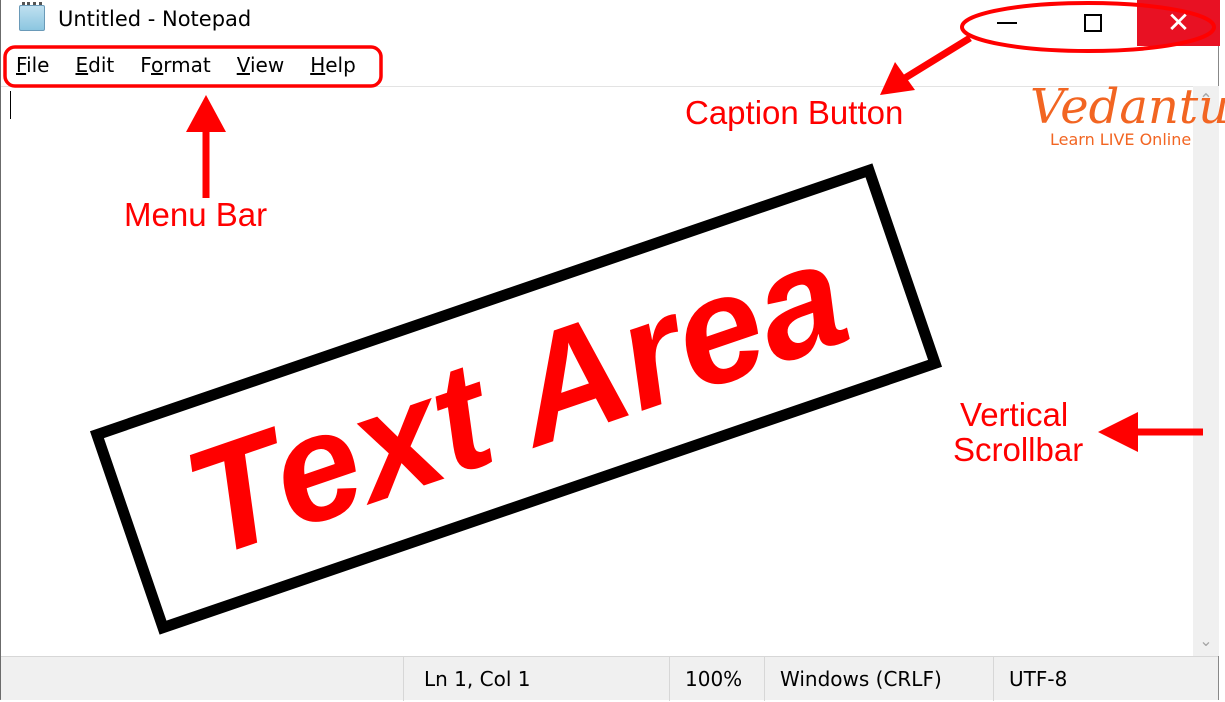  What do you see at coordinates (937, 58) in the screenshot?
I see `caption-arrow-shaft` at bounding box center [937, 58].